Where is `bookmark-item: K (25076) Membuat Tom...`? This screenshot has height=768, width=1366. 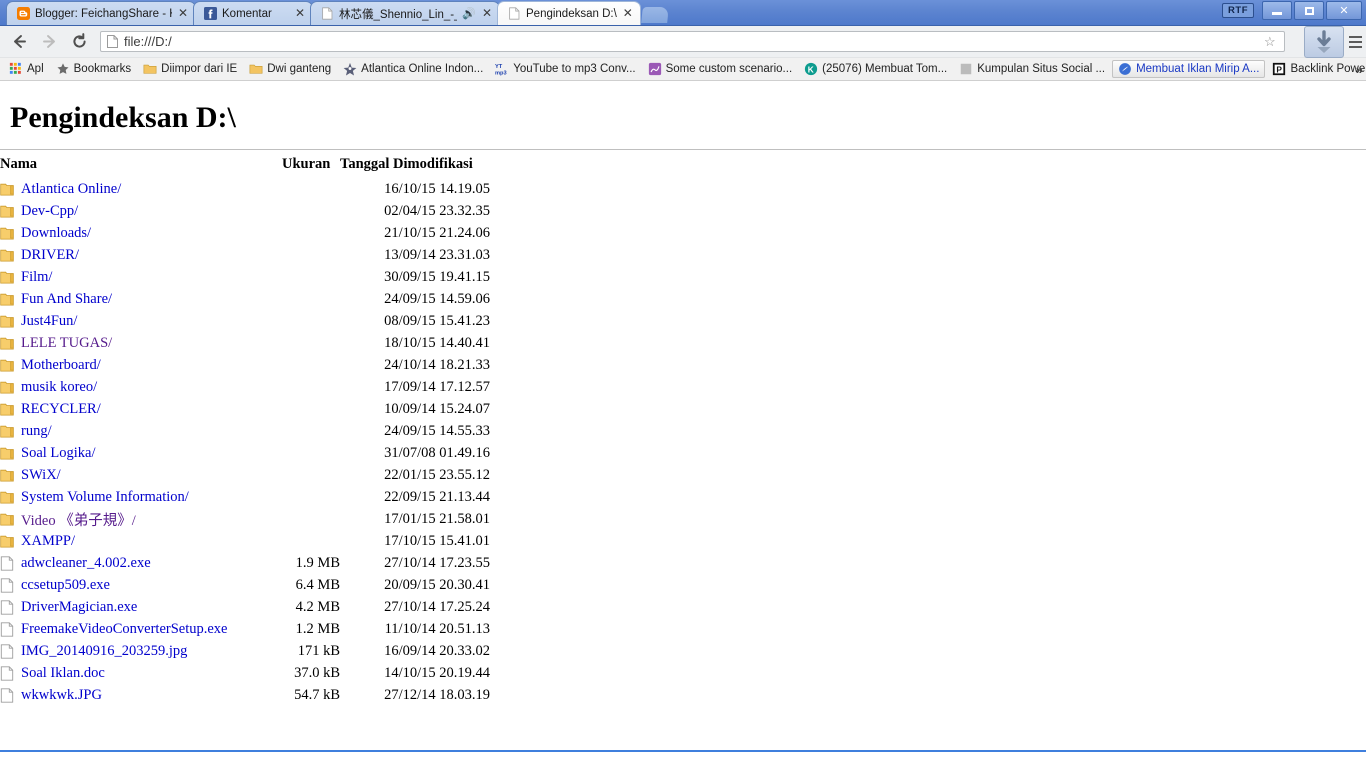
bookmark-item: K (25076) Membuat Tom... is located at coordinates (875, 69).